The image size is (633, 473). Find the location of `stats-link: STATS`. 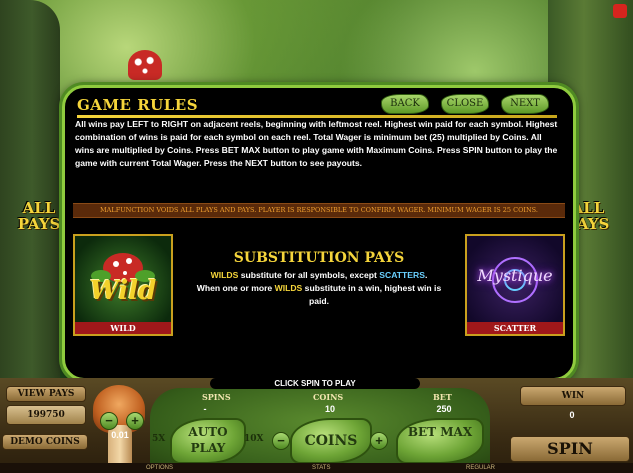

stats-link: STATS is located at coordinates (321, 468).